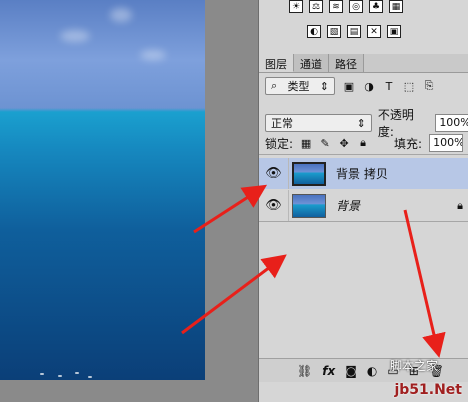  I want to click on lock-all-icon: 🔒︎, so click(363, 142).